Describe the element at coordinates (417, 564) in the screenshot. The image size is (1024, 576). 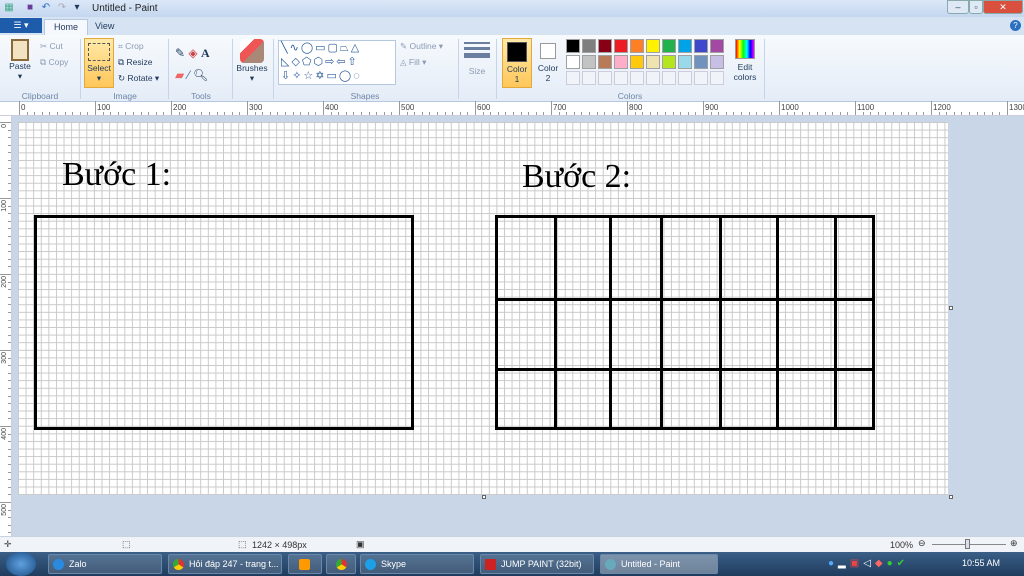
I see `taskbar-item-skype: Skype` at that location.